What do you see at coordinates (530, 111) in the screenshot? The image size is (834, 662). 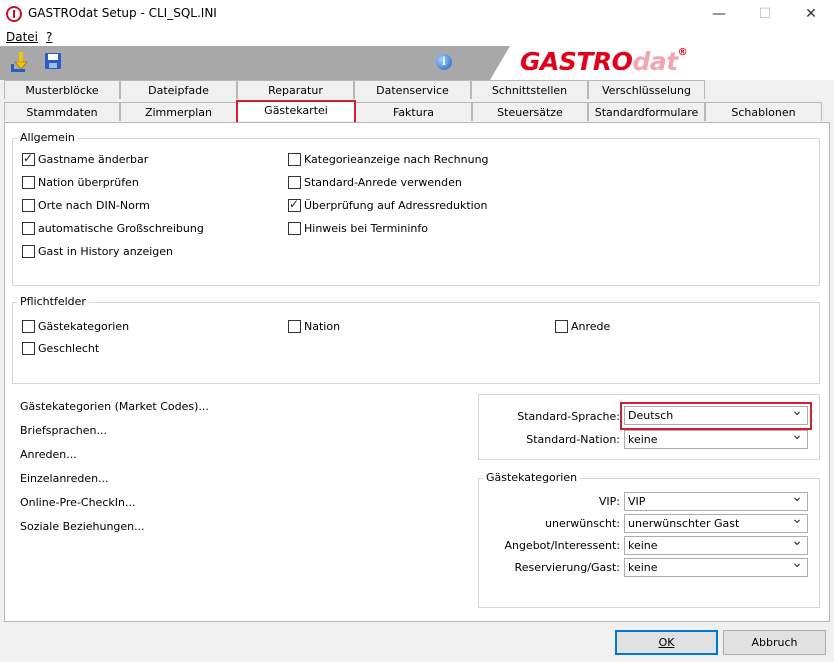 I see `tab-steuersaetze: Steuersätze` at bounding box center [530, 111].